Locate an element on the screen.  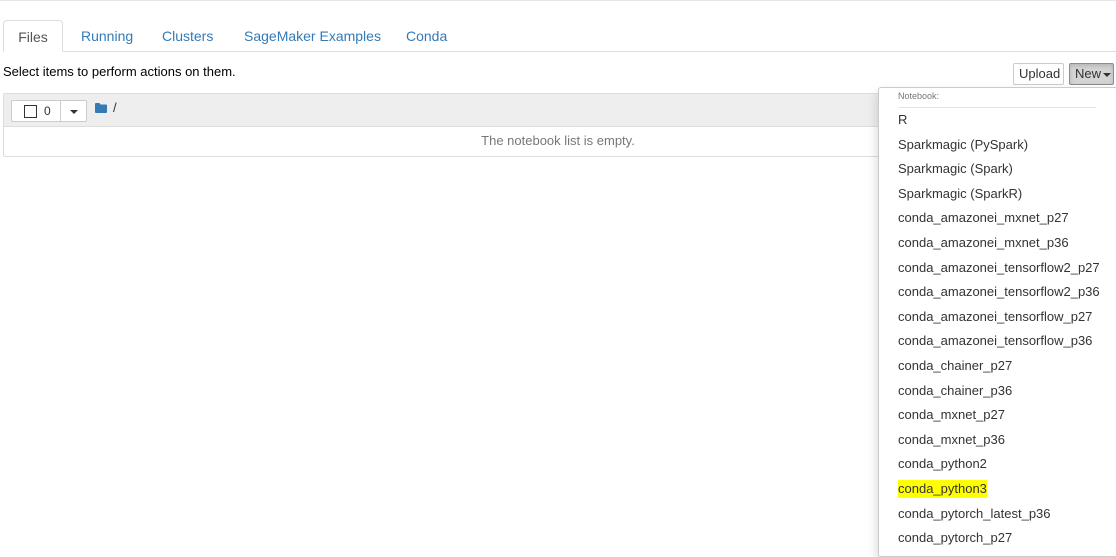
menu-item-conda-amazonei-tensorflow-p27: conda_amazonei_tensorflow_p27 is located at coordinates (995, 317).